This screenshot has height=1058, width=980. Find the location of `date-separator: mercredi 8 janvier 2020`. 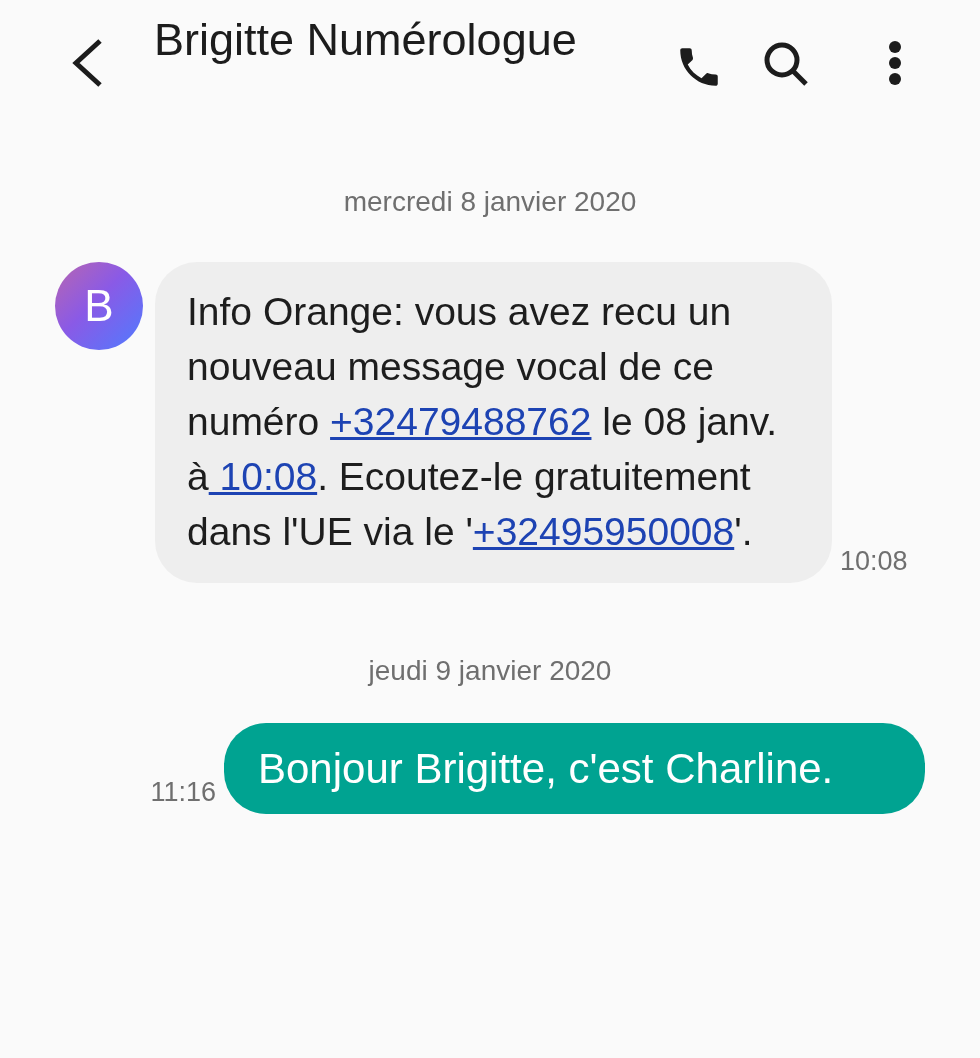

date-separator: mercredi 8 janvier 2020 is located at coordinates (490, 201).